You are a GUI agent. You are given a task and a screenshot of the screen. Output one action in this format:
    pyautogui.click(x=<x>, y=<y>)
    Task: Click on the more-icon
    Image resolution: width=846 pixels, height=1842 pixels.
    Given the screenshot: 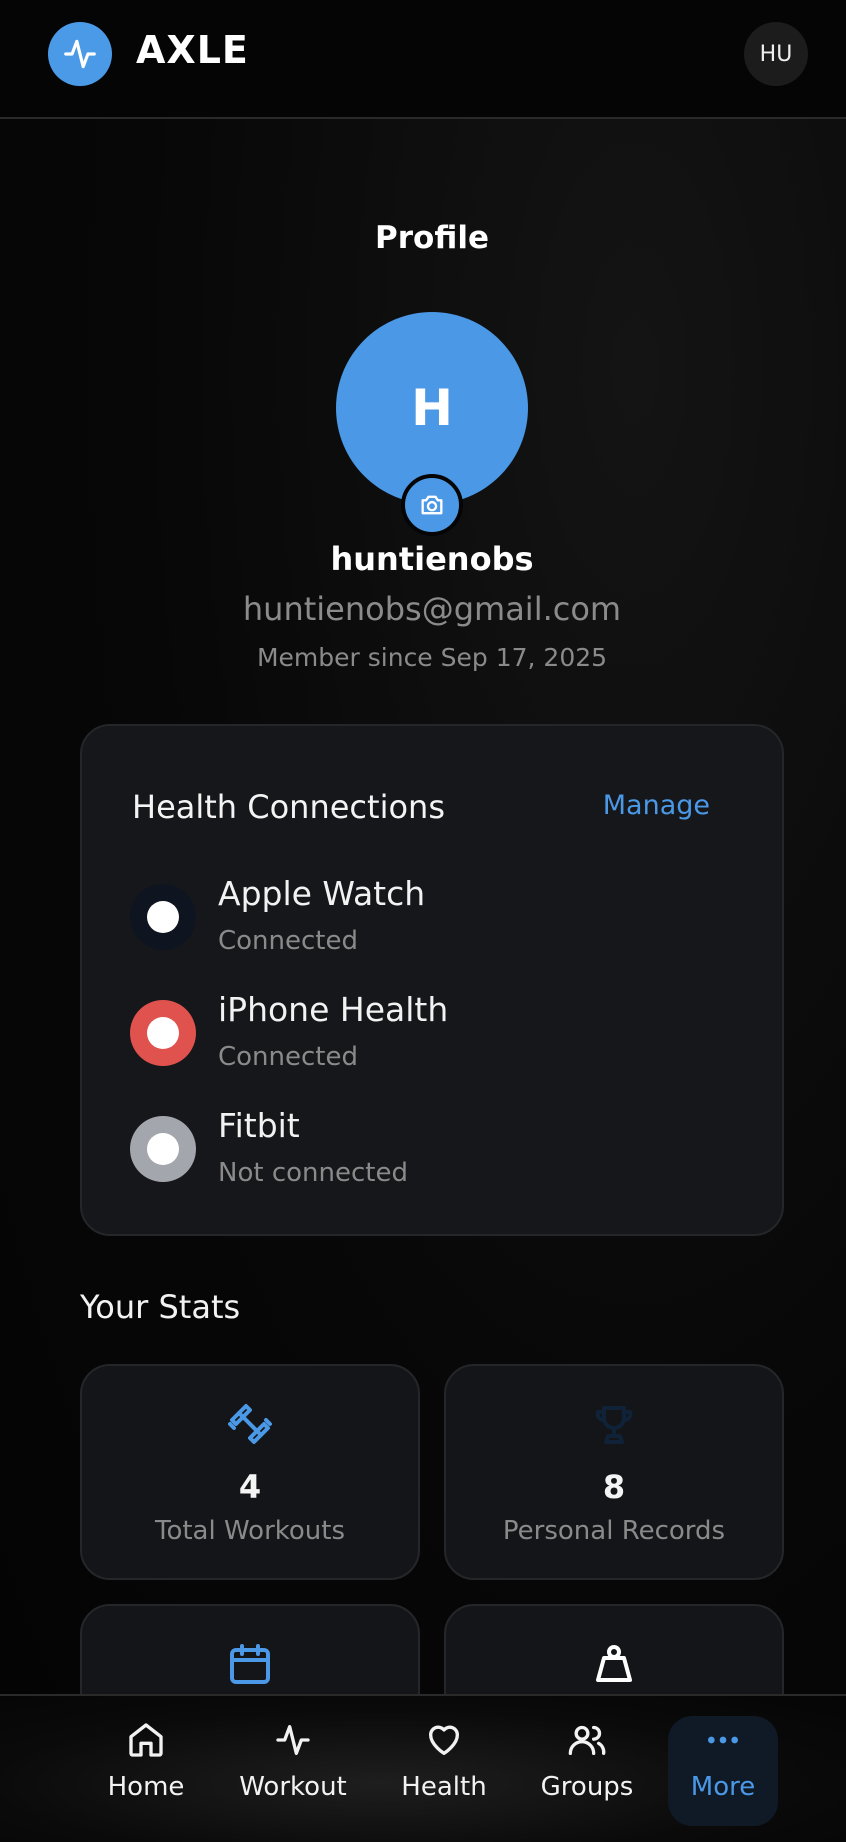 What is the action you would take?
    pyautogui.click(x=723, y=1740)
    